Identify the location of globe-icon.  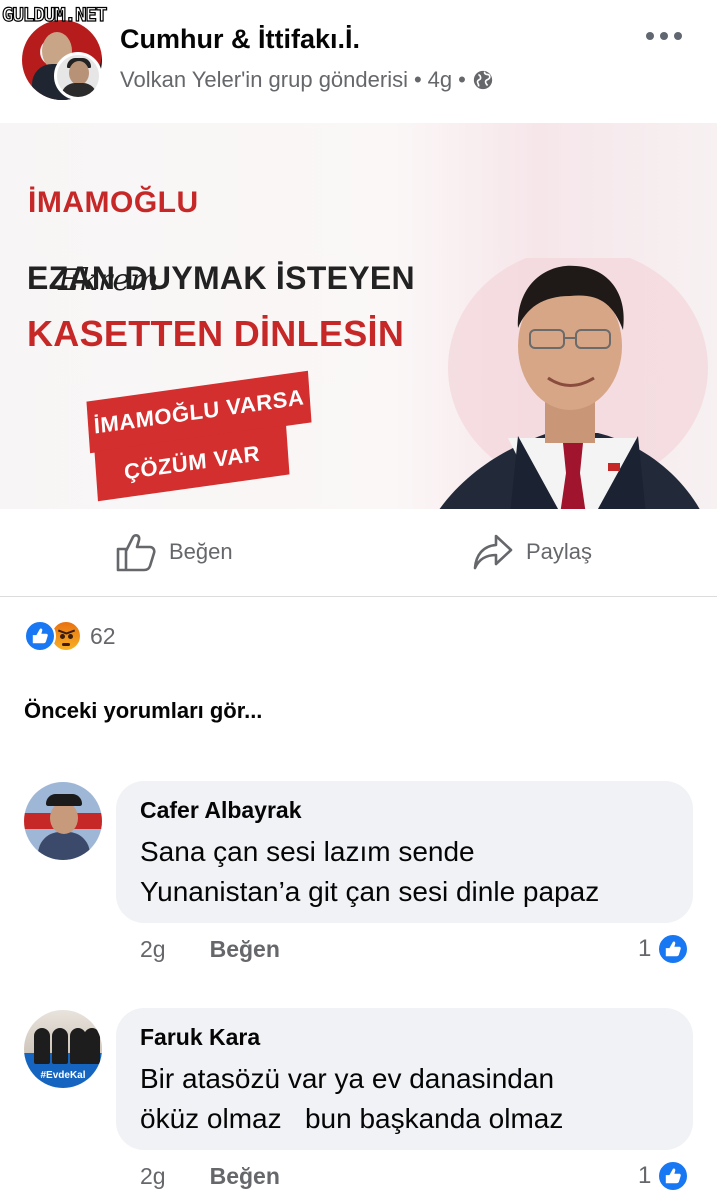
(483, 80).